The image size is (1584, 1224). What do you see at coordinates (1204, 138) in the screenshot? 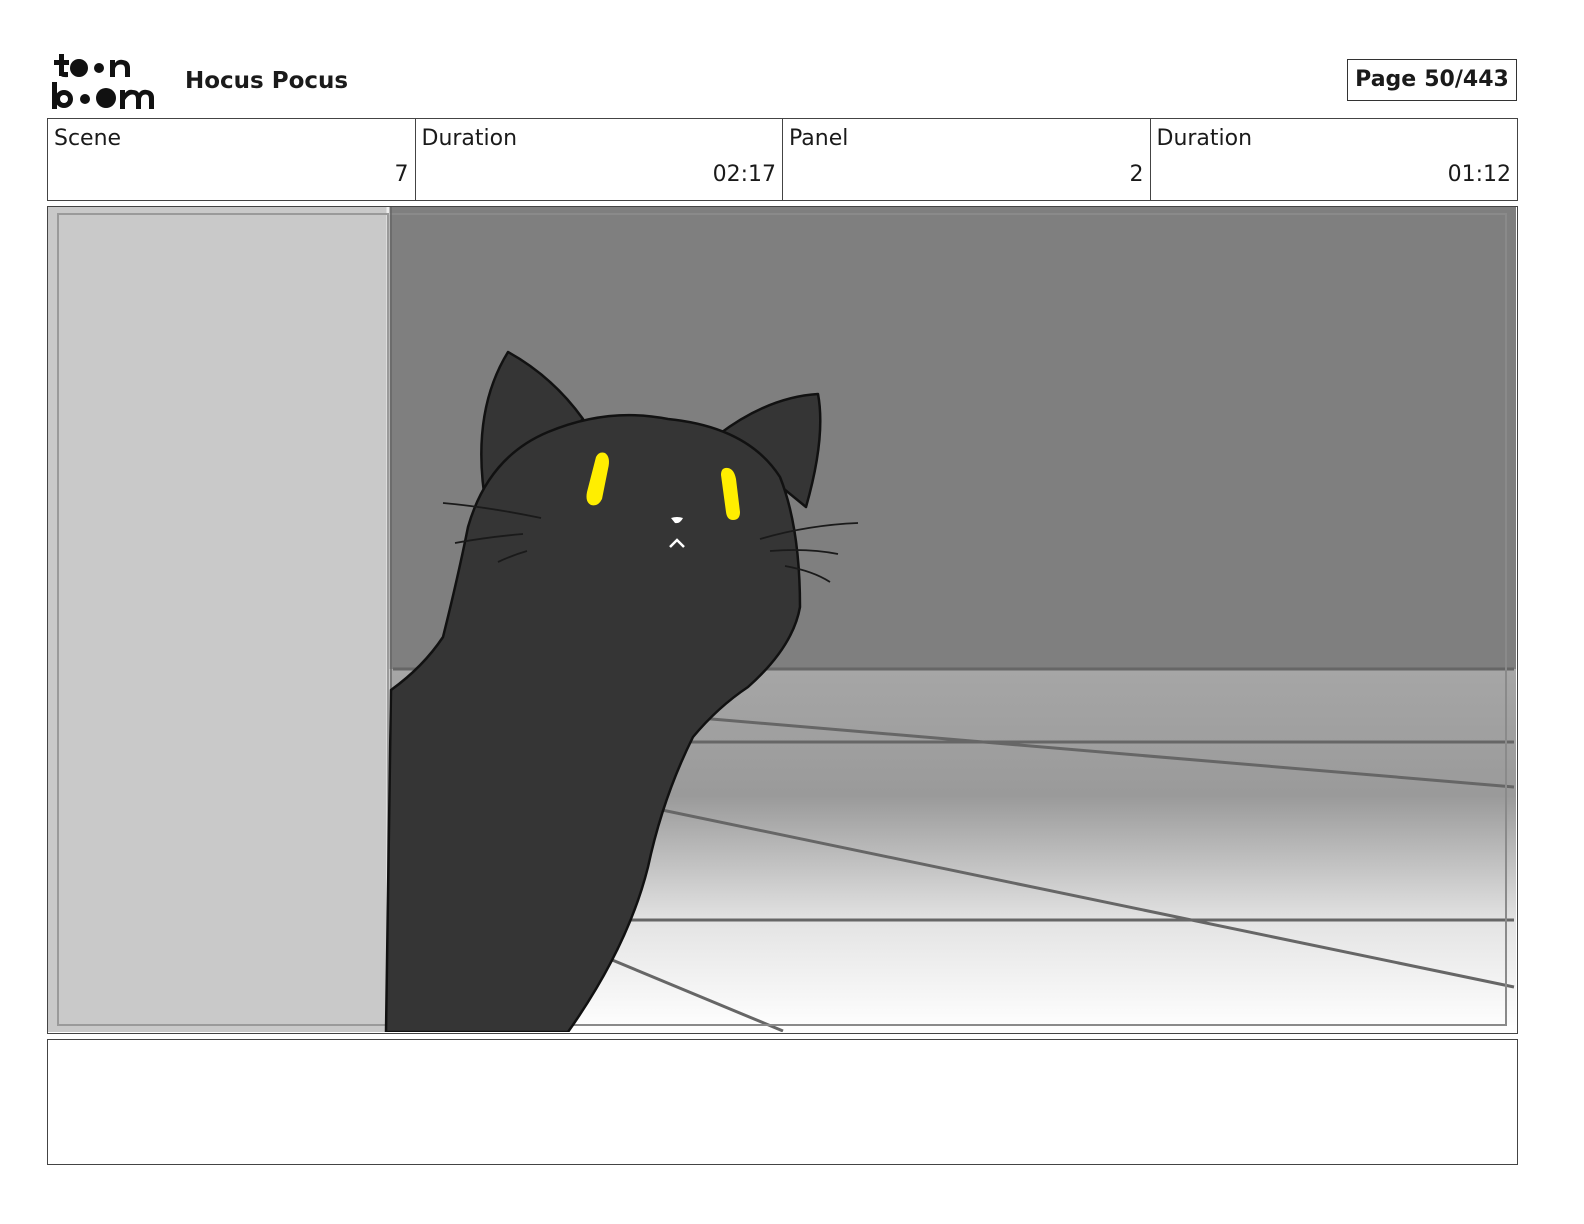
I see `panel-duration-label: Duration` at bounding box center [1204, 138].